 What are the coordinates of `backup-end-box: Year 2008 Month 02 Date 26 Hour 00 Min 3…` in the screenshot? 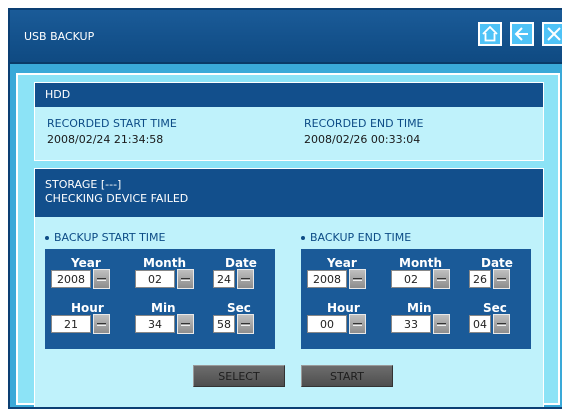 It's located at (416, 299).